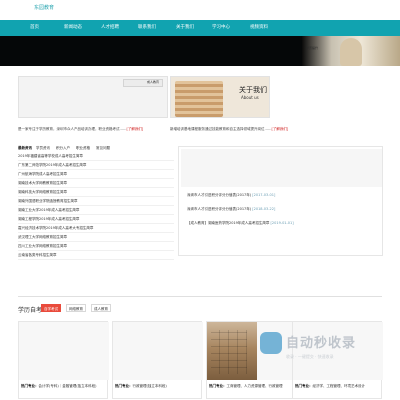 Image resolution: width=400 pixels, height=400 pixels. Describe the element at coordinates (110, 28) in the screenshot. I see `nav-item-jobs: 人才招聘` at that location.